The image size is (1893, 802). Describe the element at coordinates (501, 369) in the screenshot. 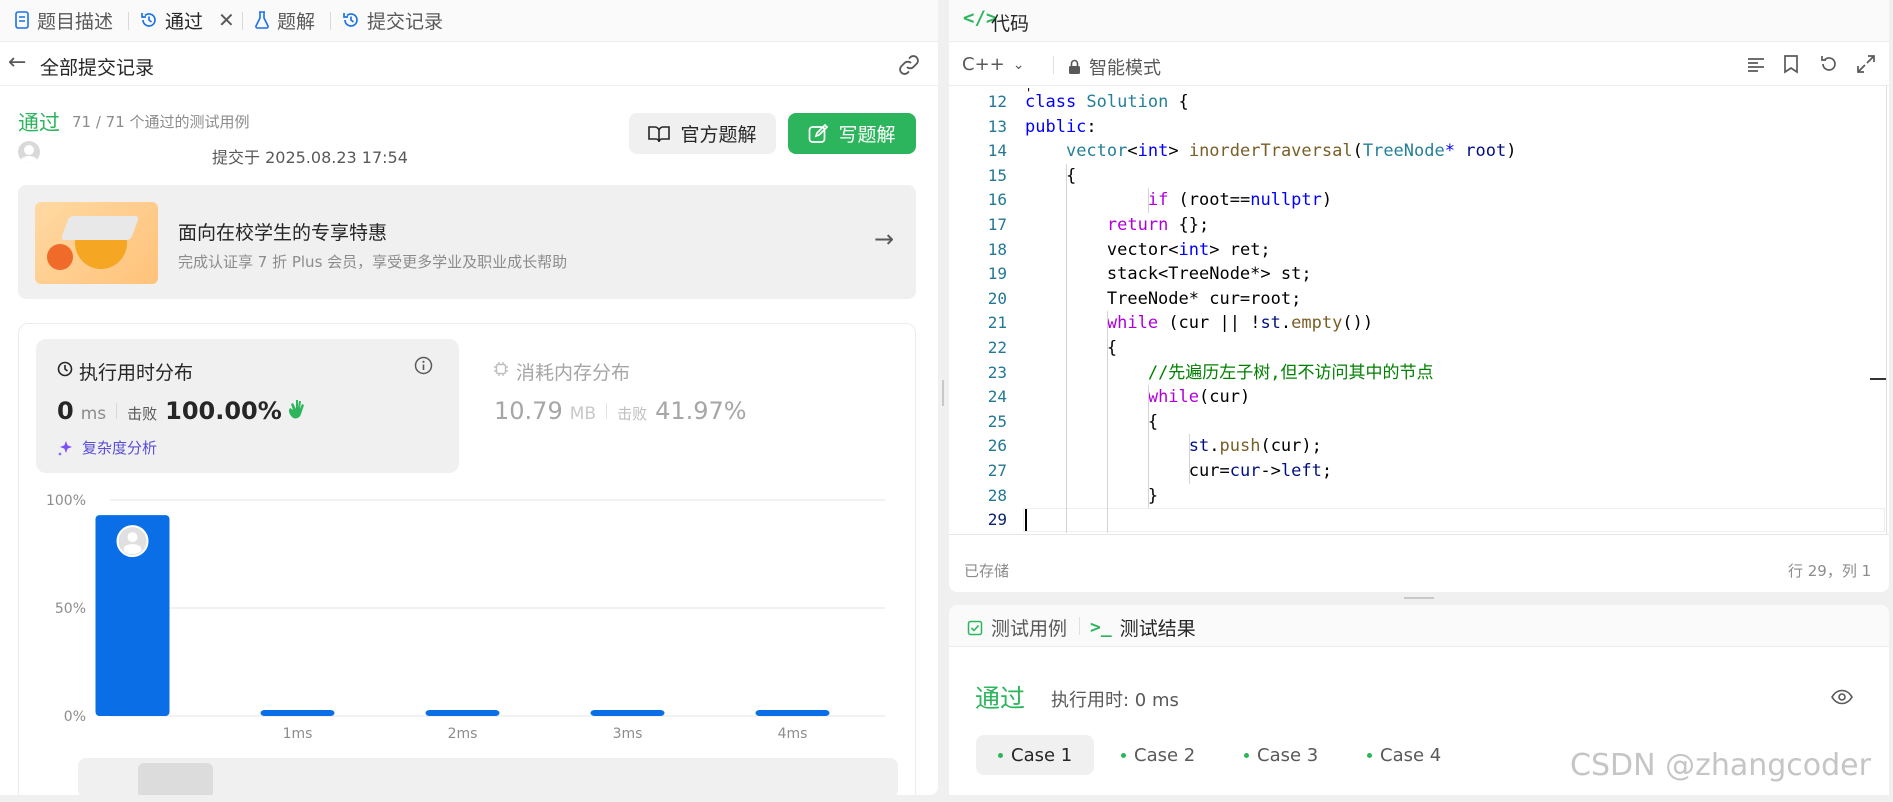

I see `chip-icon` at that location.